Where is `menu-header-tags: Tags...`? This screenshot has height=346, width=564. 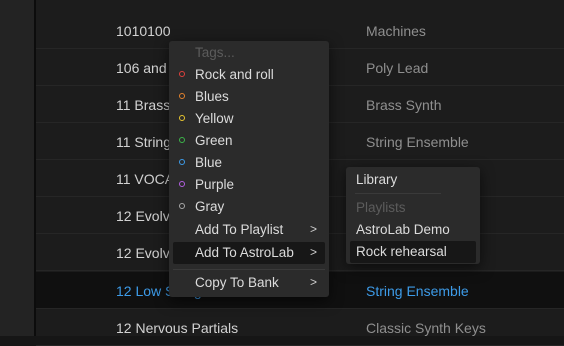
menu-header-tags: Tags... is located at coordinates (215, 52).